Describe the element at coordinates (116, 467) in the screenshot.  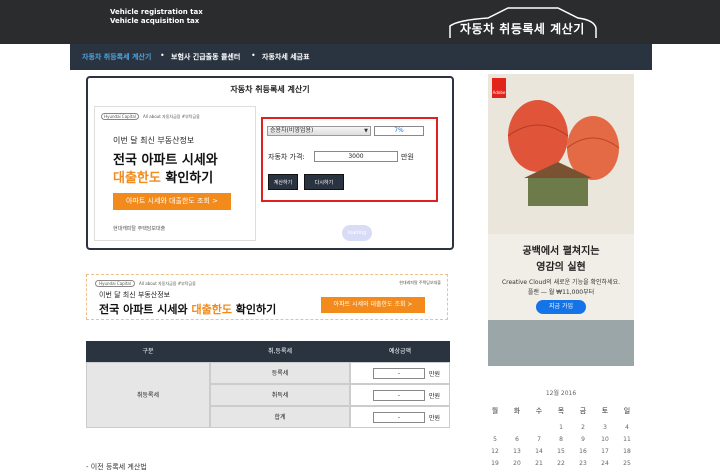
I see `previous-method-link: - 이전 등록세 계산법` at that location.